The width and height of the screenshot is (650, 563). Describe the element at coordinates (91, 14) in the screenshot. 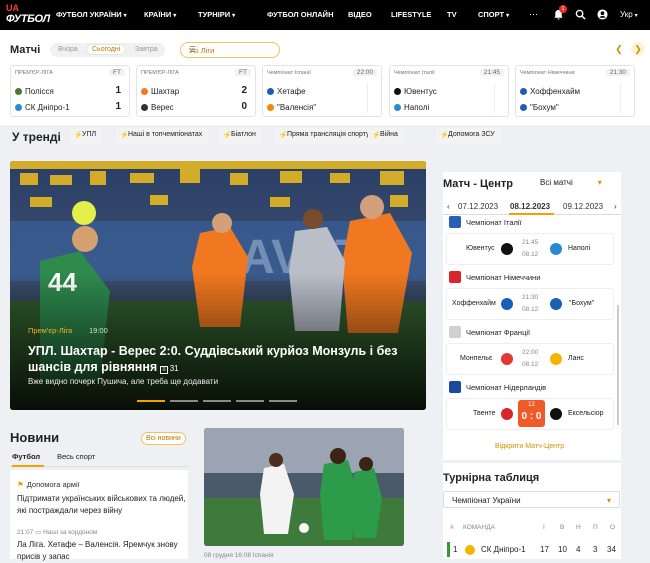

I see `nav-ukraine-football: ФУТБОЛ УКРАЇНИ ▾` at that location.